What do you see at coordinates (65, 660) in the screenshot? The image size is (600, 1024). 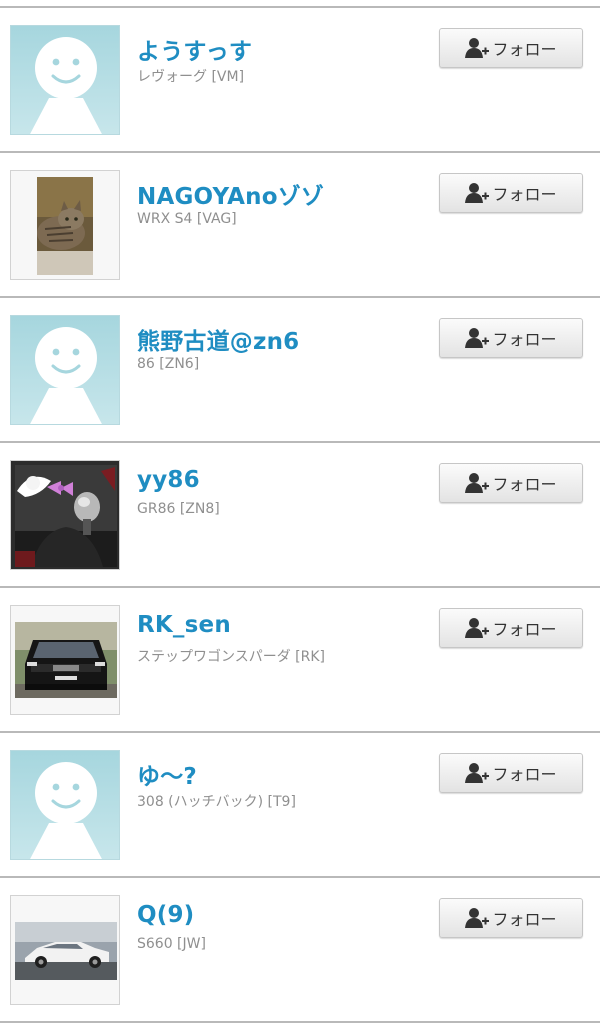 I see `minivan-photo-avatar` at bounding box center [65, 660].